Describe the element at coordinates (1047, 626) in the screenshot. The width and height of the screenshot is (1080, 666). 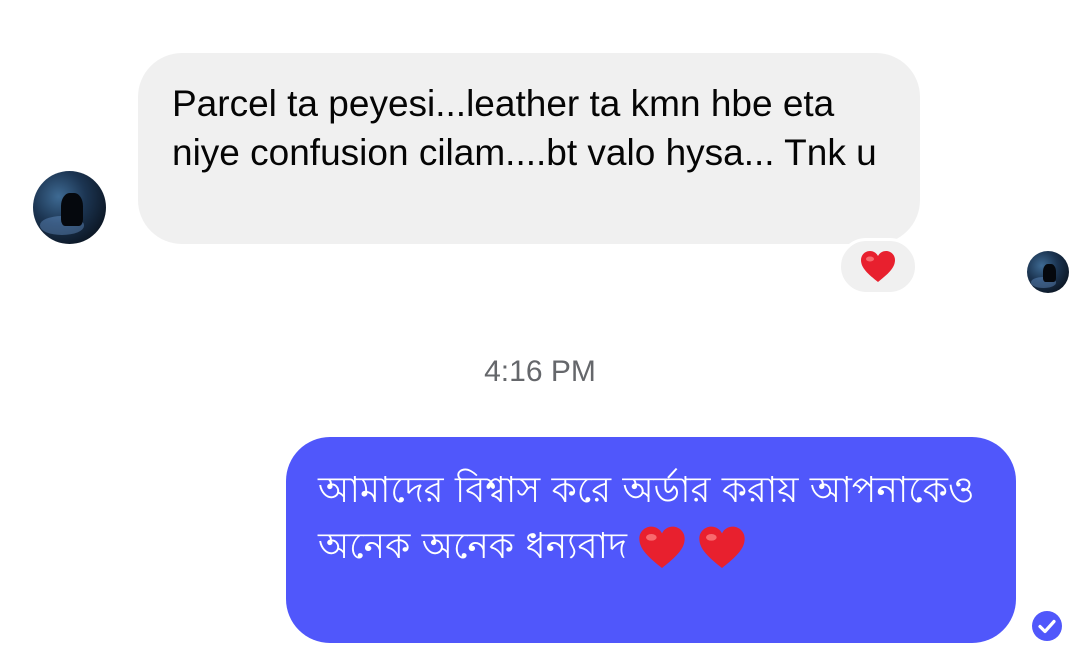
I see `sent-check-icon` at that location.